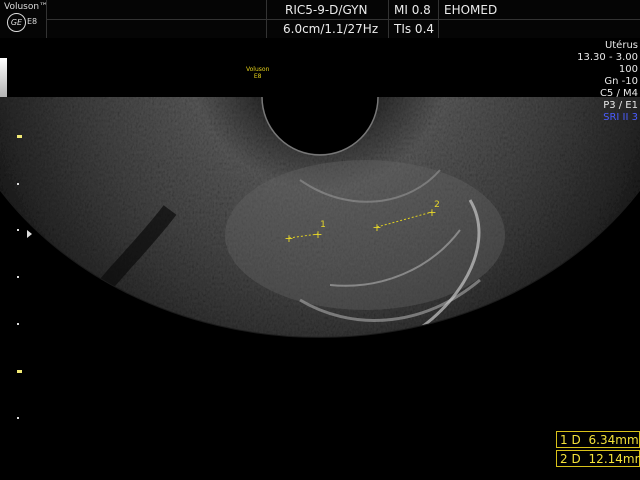 This screenshot has height=480, width=640. I want to click on probe-footprint, so click(320, 96).